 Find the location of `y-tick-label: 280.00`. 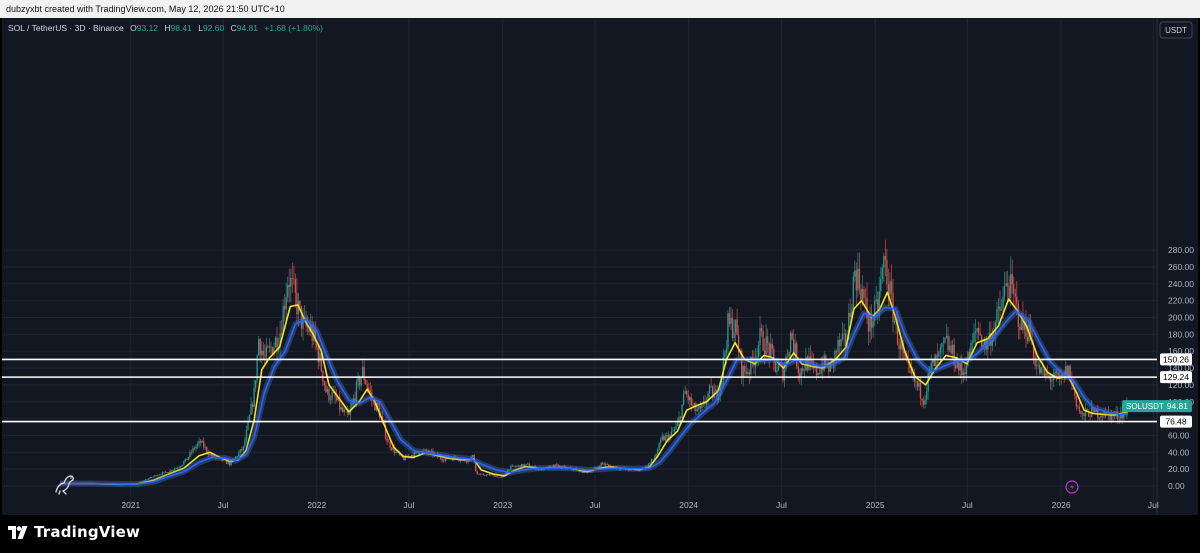

y-tick-label: 280.00 is located at coordinates (1181, 250).